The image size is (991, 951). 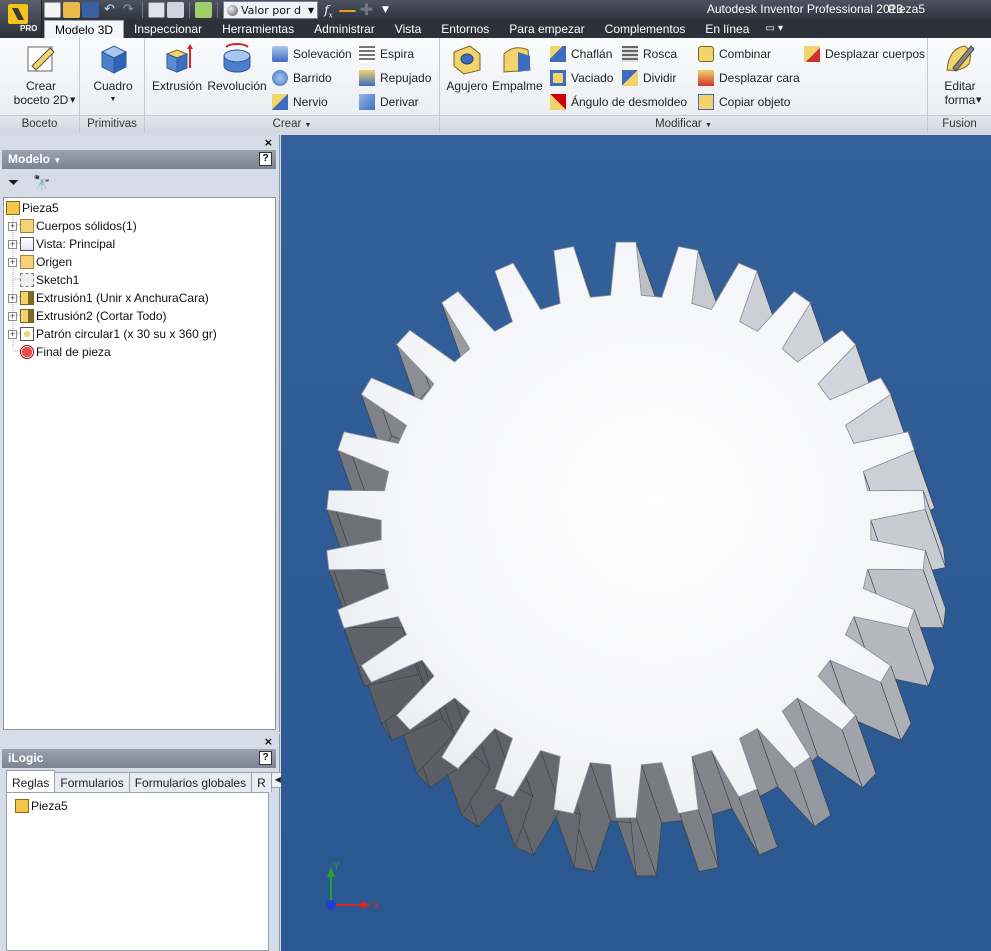 What do you see at coordinates (300, 102) in the screenshot?
I see `rib-button: Nervio` at bounding box center [300, 102].